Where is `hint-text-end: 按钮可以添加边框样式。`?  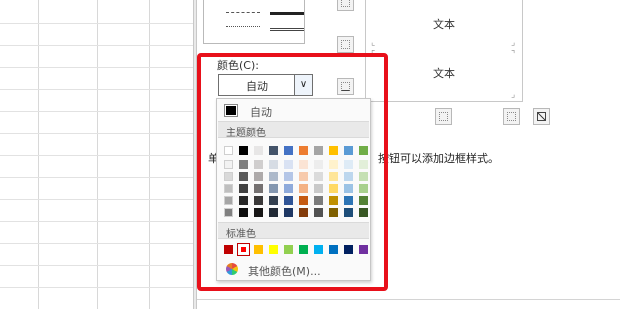 hint-text-end: 按钮可以添加边框样式。 is located at coordinates (438, 158).